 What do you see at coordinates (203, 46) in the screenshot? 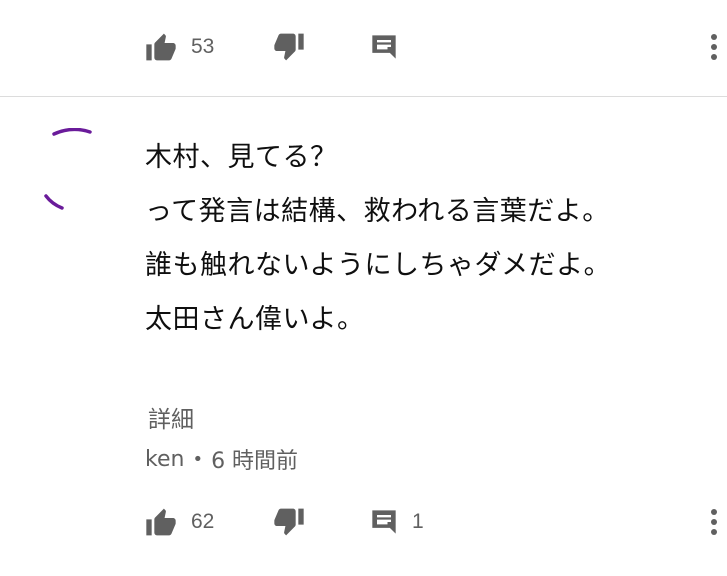
I see `like-count: 53` at bounding box center [203, 46].